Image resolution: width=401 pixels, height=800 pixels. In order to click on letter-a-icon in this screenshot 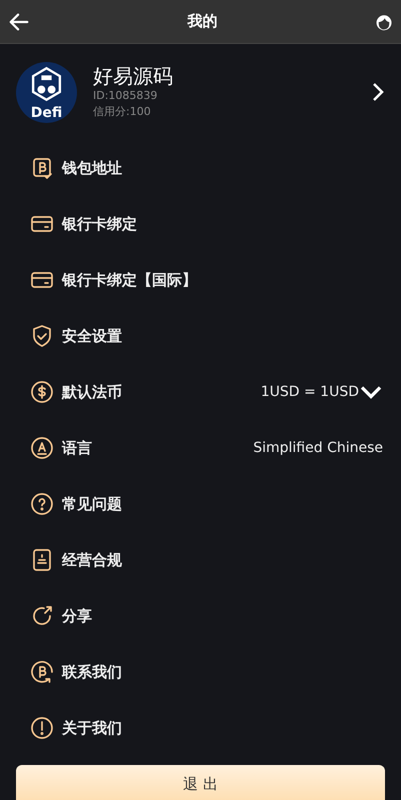, I will do `click(42, 448)`.